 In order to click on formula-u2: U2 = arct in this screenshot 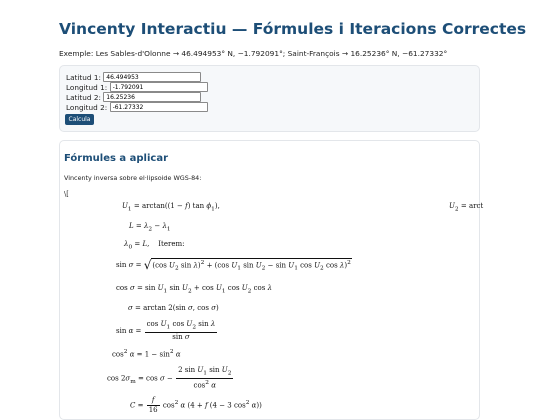, I will do `click(466, 207)`.